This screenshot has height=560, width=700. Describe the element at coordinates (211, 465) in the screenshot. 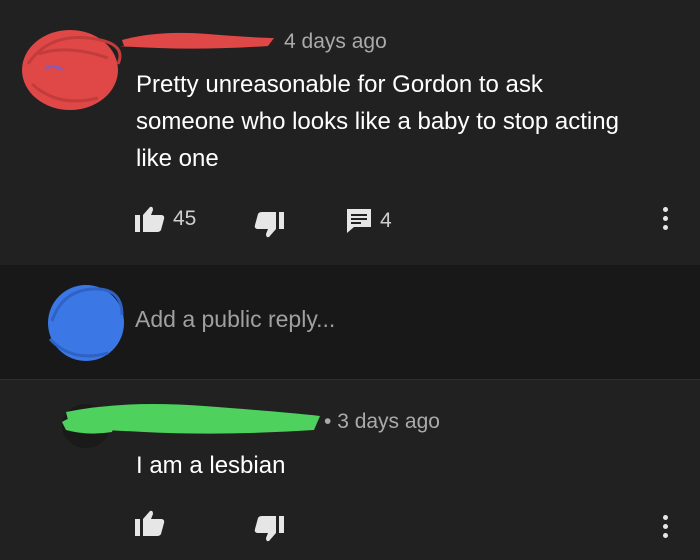

I see `reply-text: I am a lesbian` at that location.